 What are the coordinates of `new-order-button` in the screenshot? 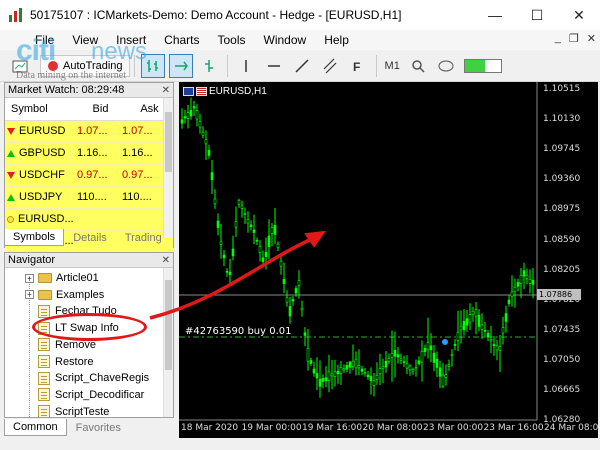 It's located at (20, 66).